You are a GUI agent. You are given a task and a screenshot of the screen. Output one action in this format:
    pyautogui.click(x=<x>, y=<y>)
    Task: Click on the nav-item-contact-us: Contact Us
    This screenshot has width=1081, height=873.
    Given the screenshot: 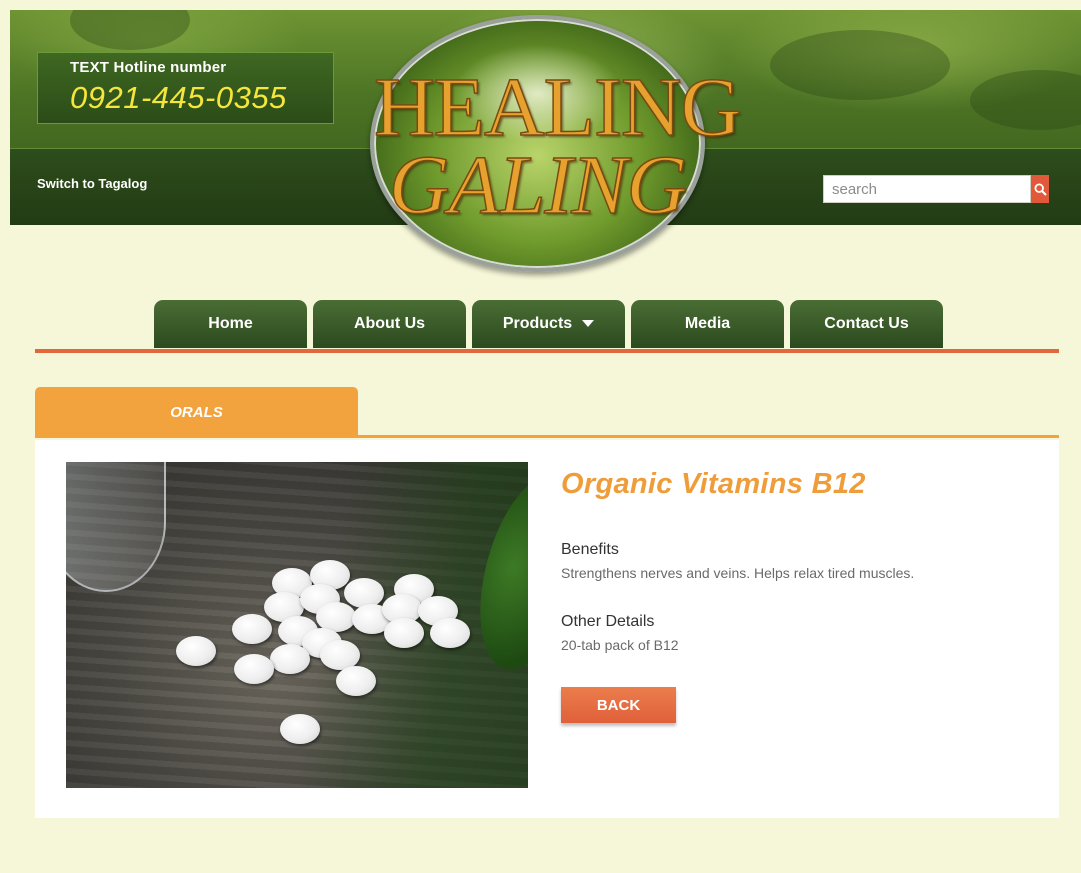 What is the action you would take?
    pyautogui.click(x=866, y=324)
    